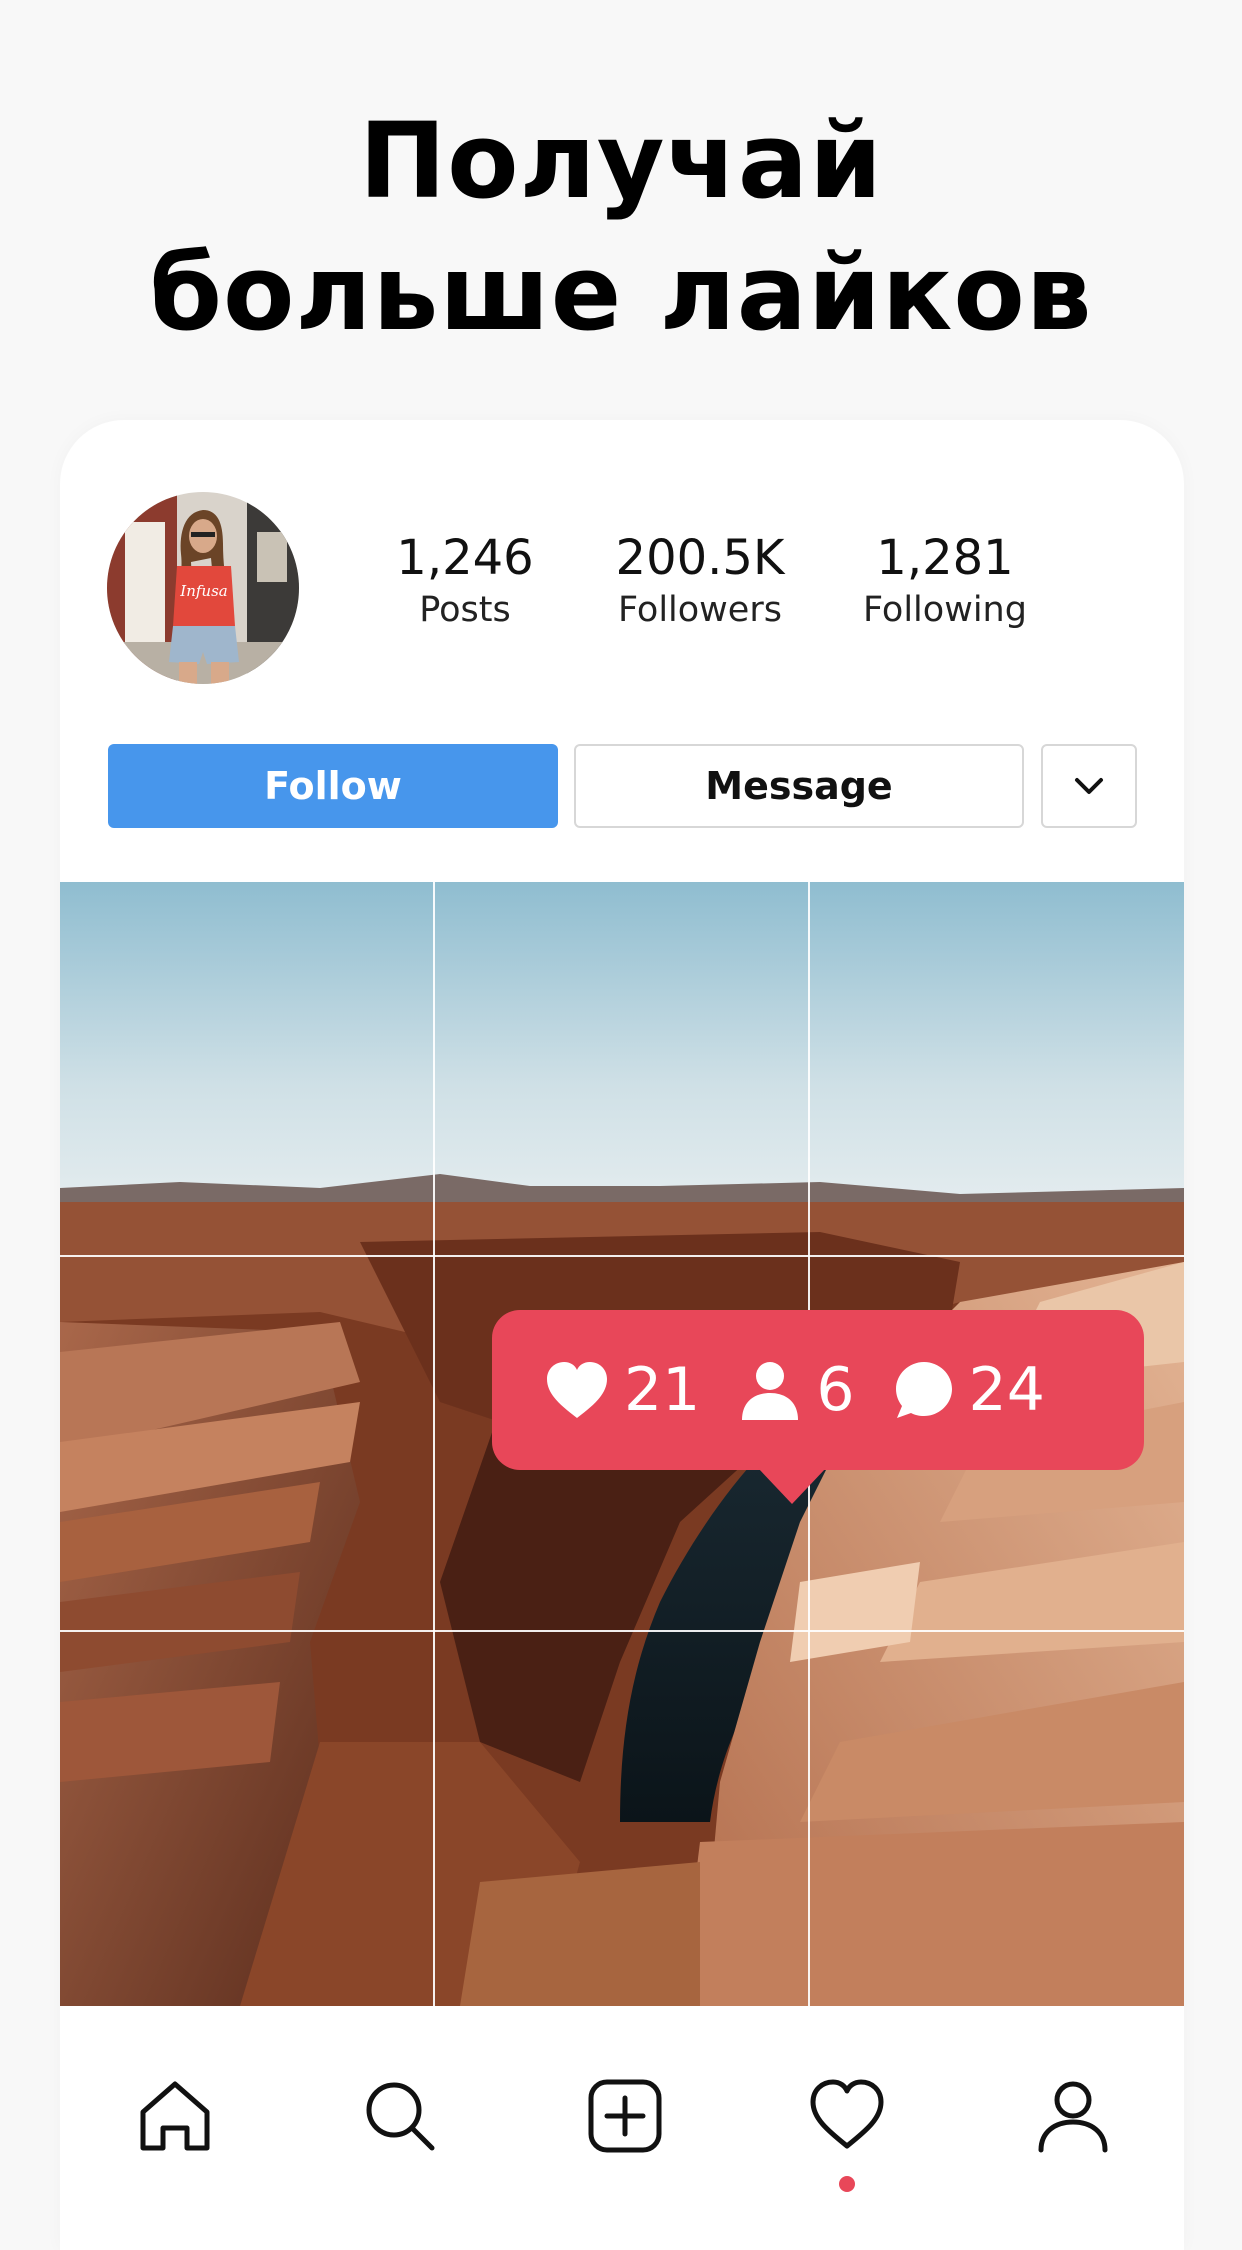 This screenshot has height=2250, width=1242. I want to click on headline-line-1: Получай, so click(621, 161).